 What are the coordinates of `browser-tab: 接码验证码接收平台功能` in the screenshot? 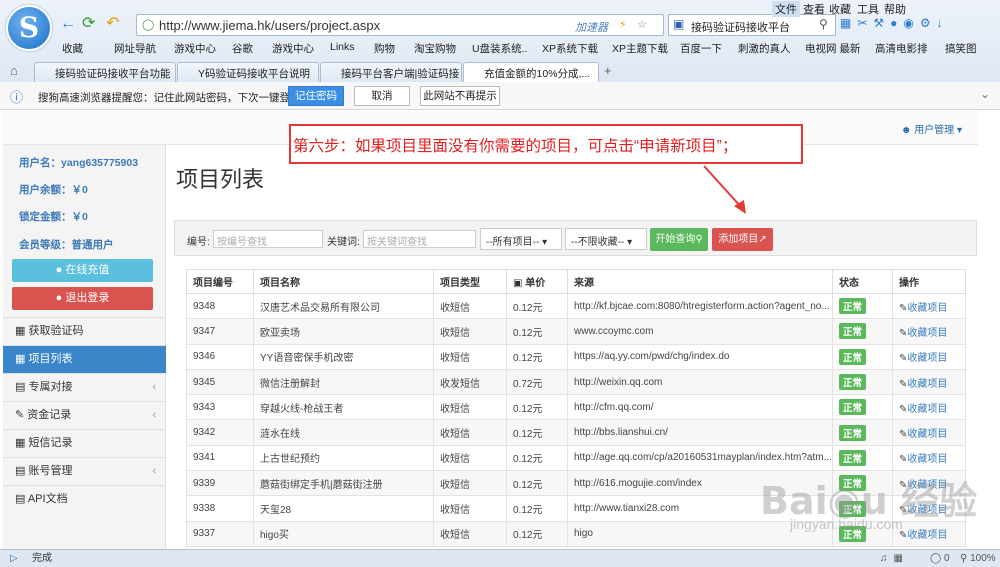 It's located at (105, 72).